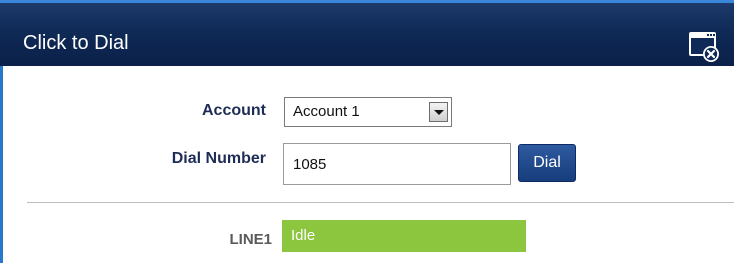 The height and width of the screenshot is (263, 734). Describe the element at coordinates (704, 46) in the screenshot. I see `window-close-icon` at that location.